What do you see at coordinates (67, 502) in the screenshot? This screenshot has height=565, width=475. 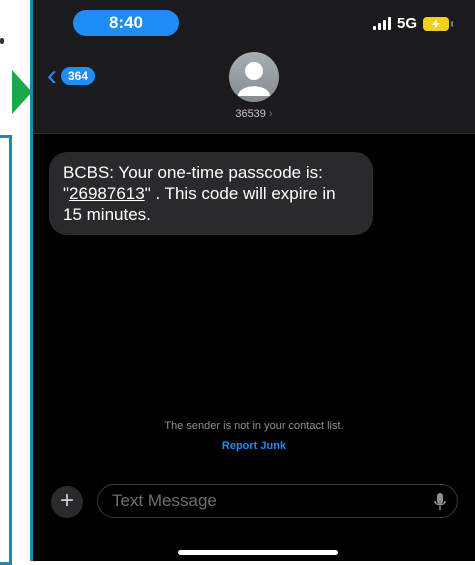 I see `plus-icon: +` at bounding box center [67, 502].